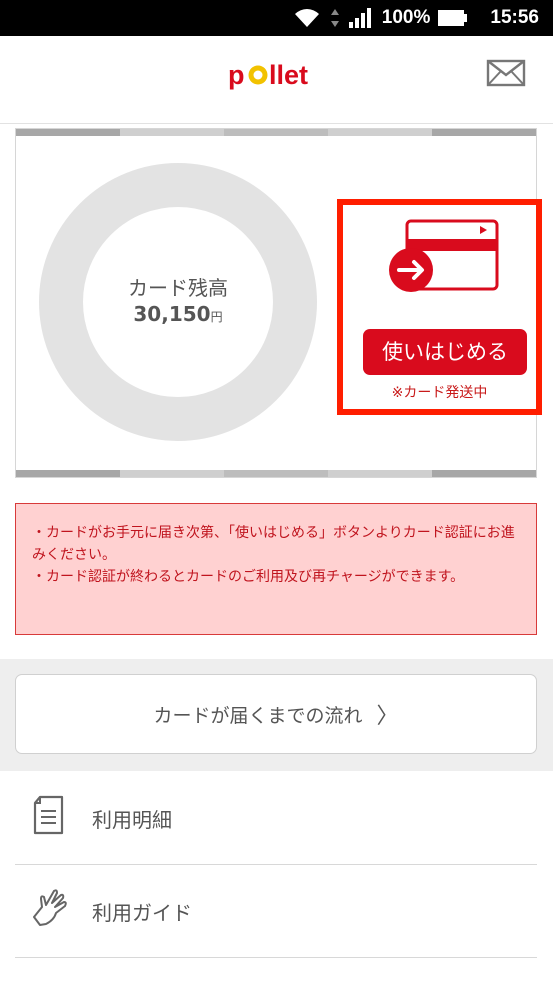 This screenshot has width=553, height=983. I want to click on status-bar: 100% 15:56, so click(276, 18).